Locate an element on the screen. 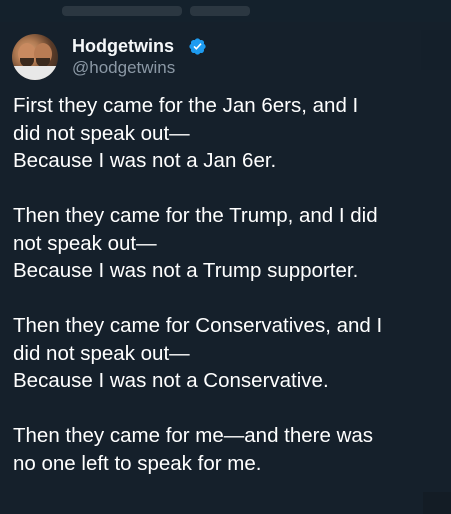 The width and height of the screenshot is (451, 514). author-handle: @hodgetwins is located at coordinates (123, 68).